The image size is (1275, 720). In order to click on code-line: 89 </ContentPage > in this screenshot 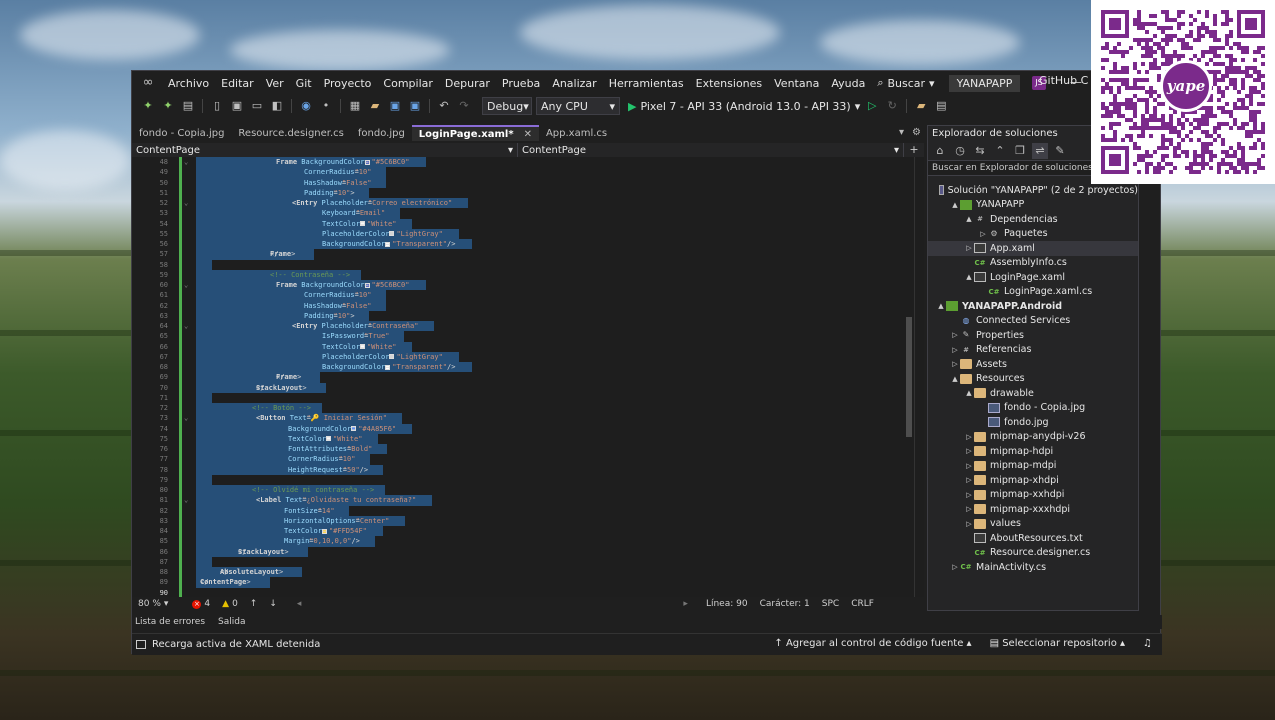, I will do `click(523, 582)`.